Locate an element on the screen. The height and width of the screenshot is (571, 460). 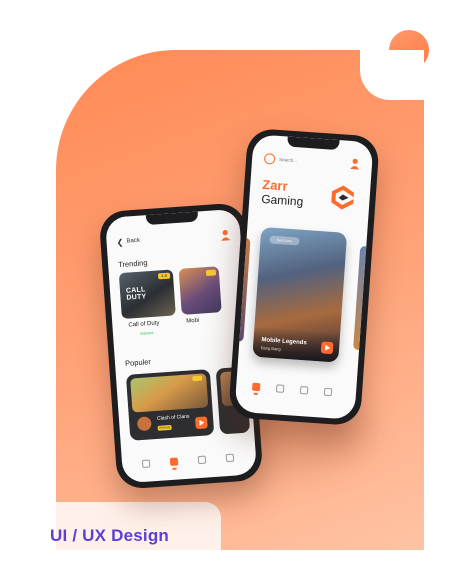
featured-card: Best Game Mobile Legends Bang Bang is located at coordinates (300, 294).